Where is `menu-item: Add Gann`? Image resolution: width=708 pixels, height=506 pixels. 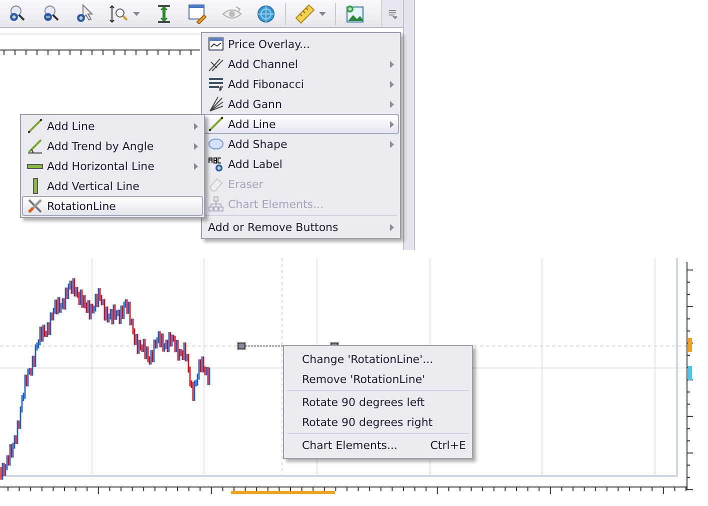
menu-item: Add Gann is located at coordinates (301, 104).